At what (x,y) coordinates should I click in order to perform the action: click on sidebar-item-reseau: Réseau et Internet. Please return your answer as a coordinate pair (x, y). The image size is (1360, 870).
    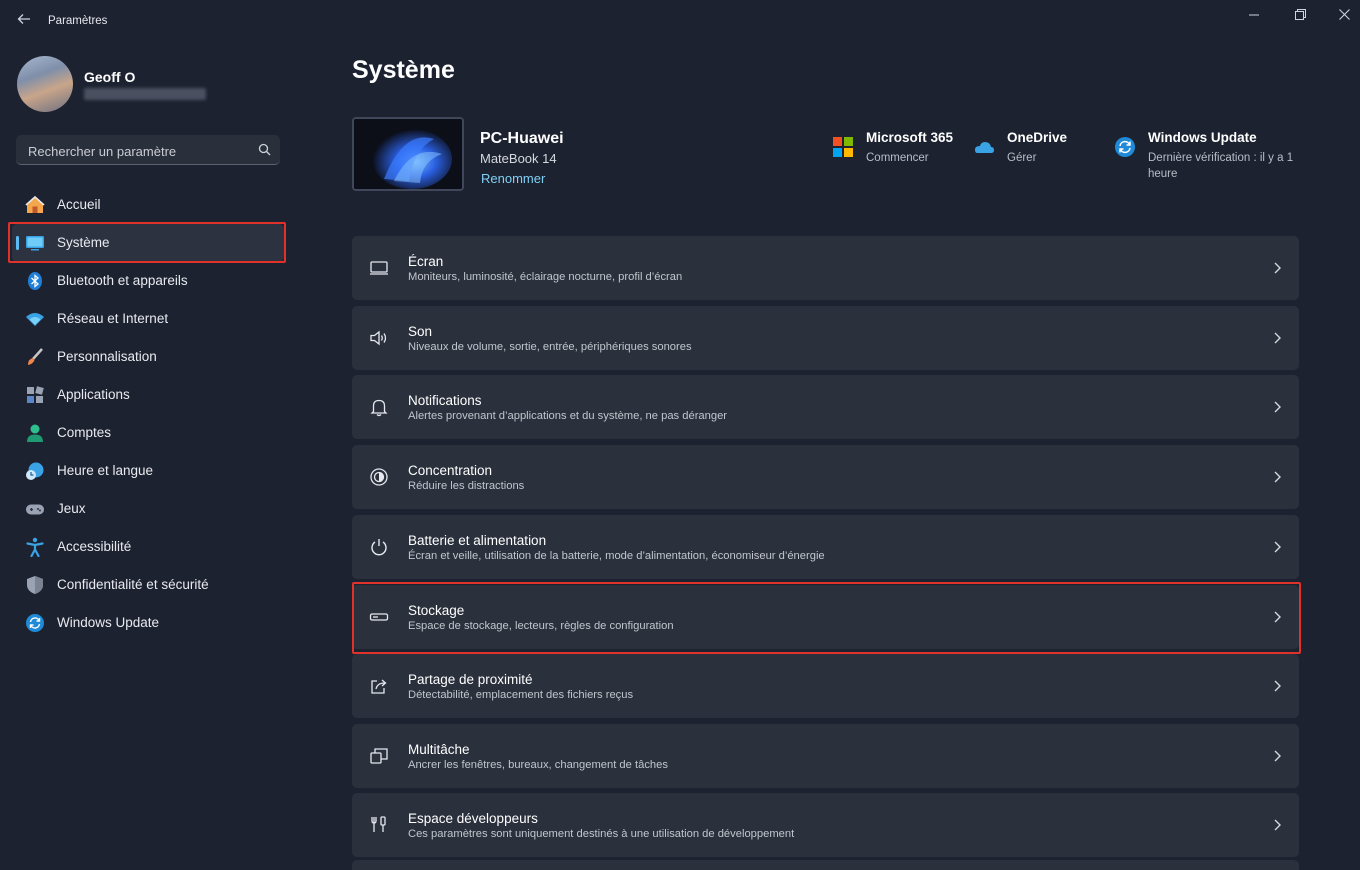
    Looking at the image, I should click on (148, 319).